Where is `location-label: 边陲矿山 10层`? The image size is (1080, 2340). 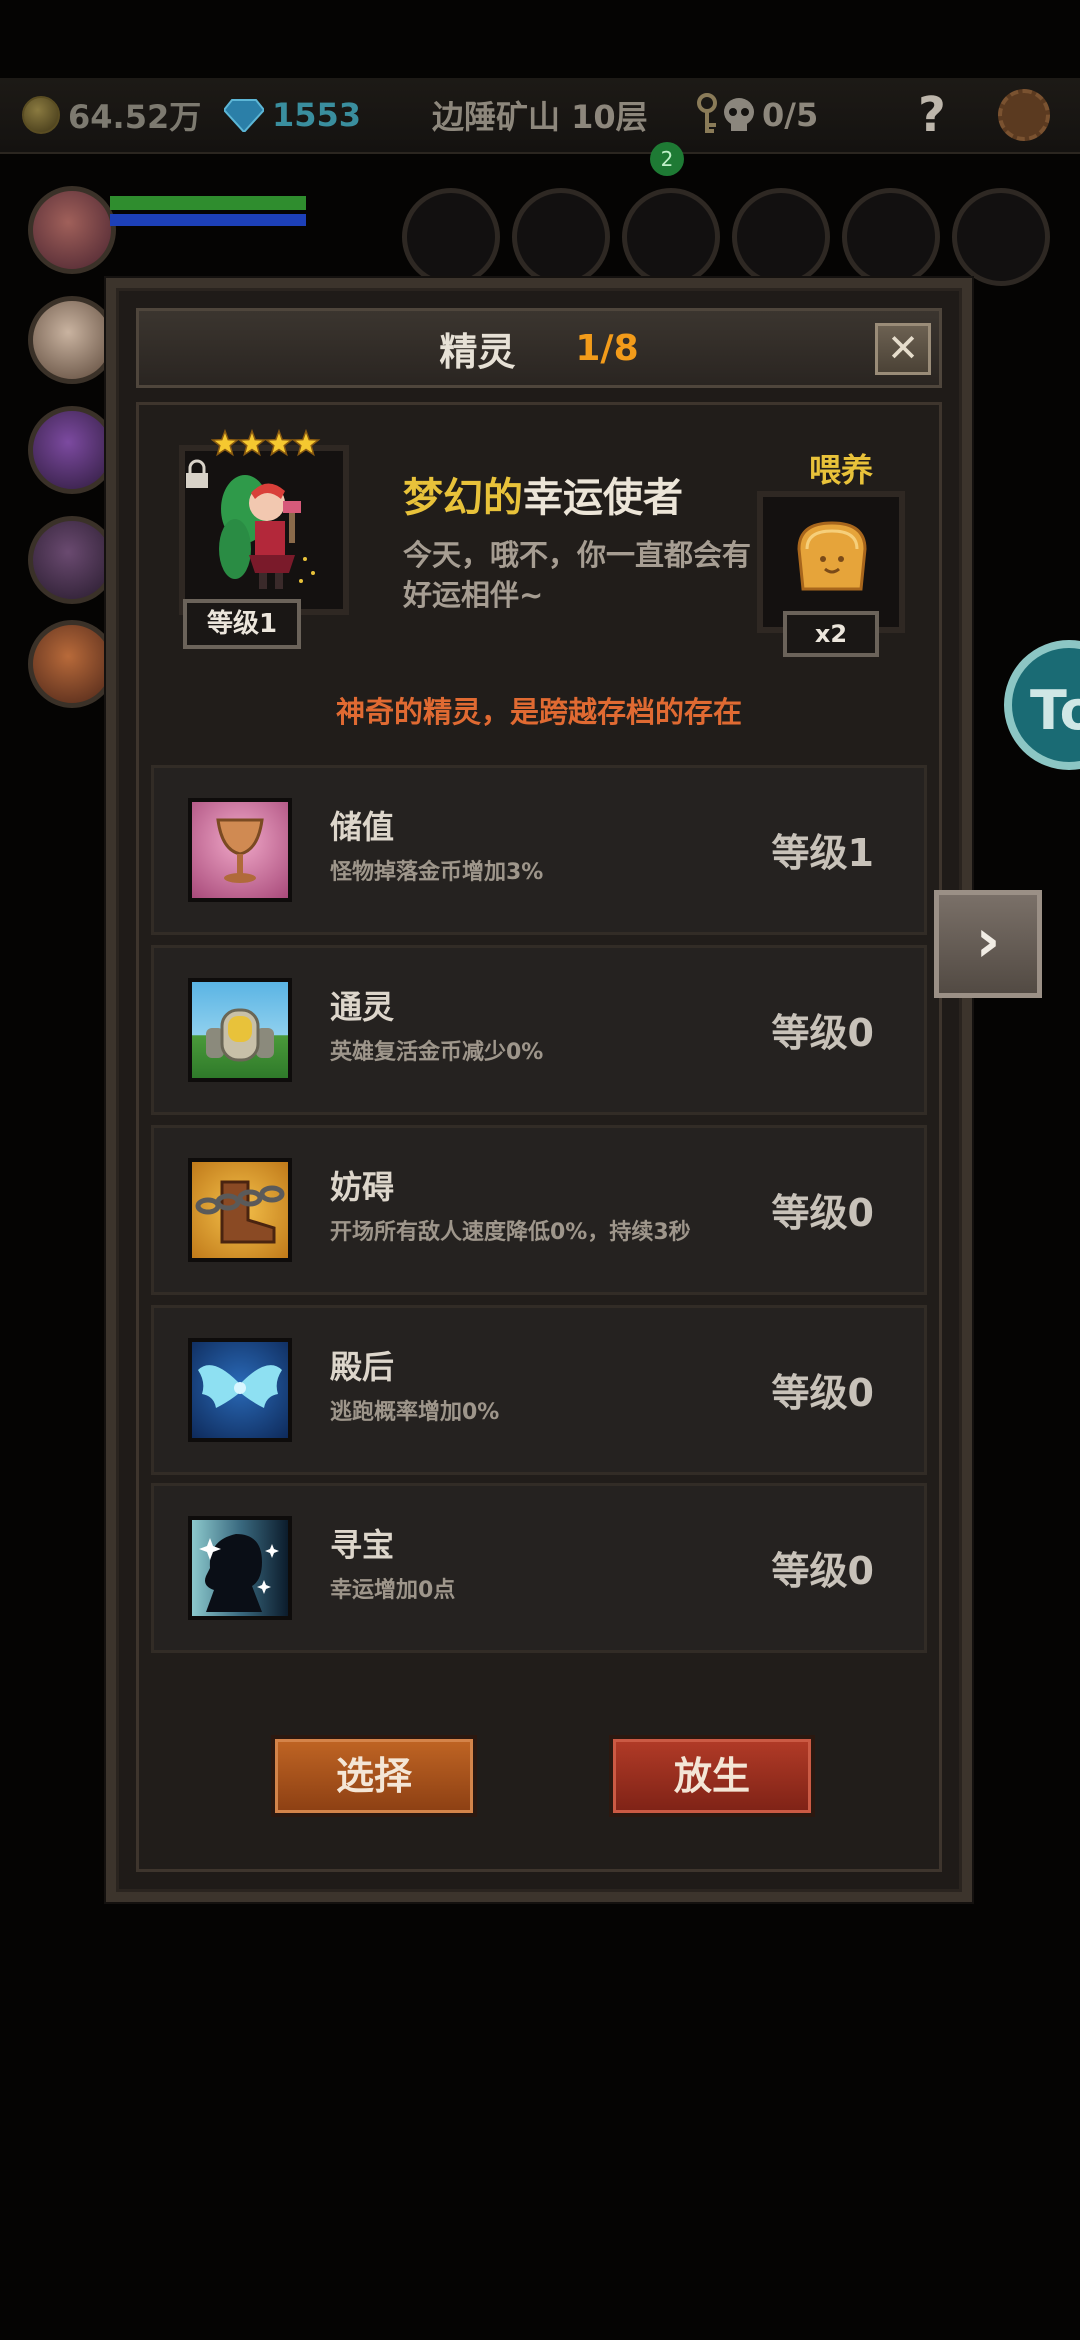
location-label: 边陲矿山 10层 is located at coordinates (540, 117).